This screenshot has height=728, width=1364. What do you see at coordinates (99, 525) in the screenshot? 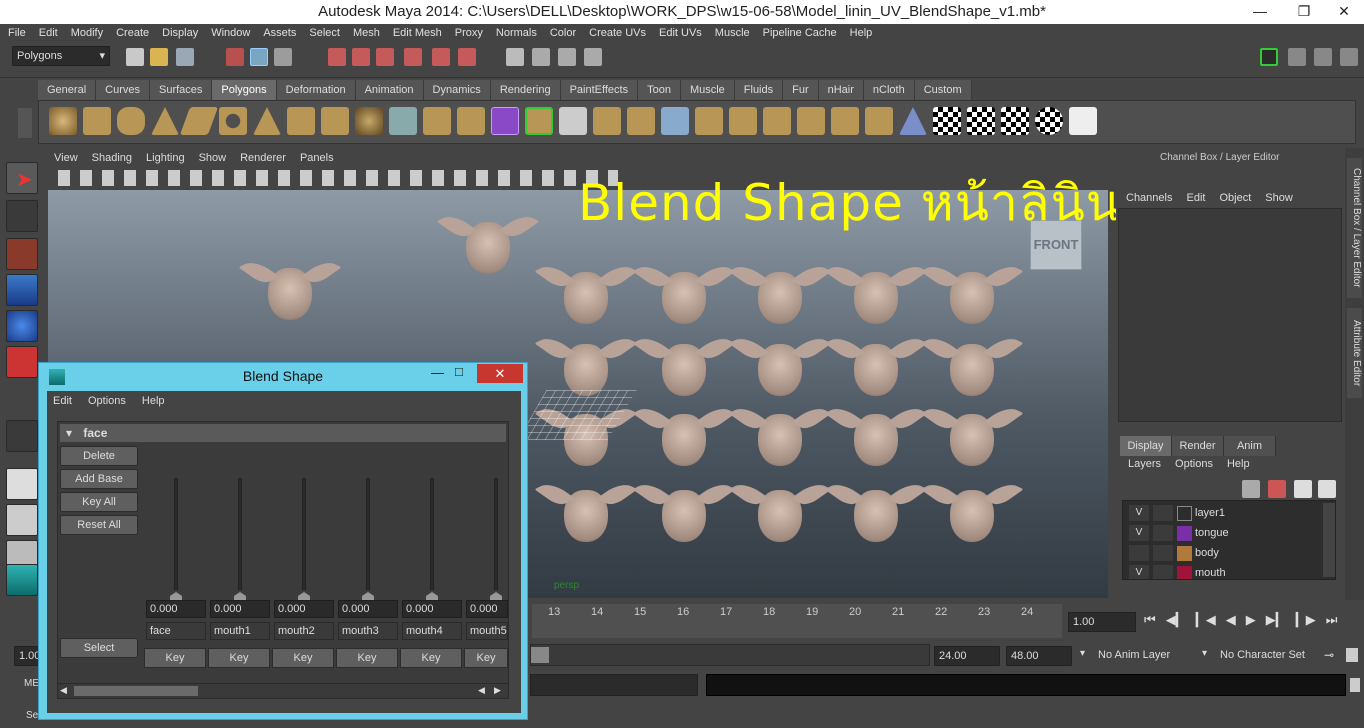
I see `reset-all-button: Reset All` at bounding box center [99, 525].